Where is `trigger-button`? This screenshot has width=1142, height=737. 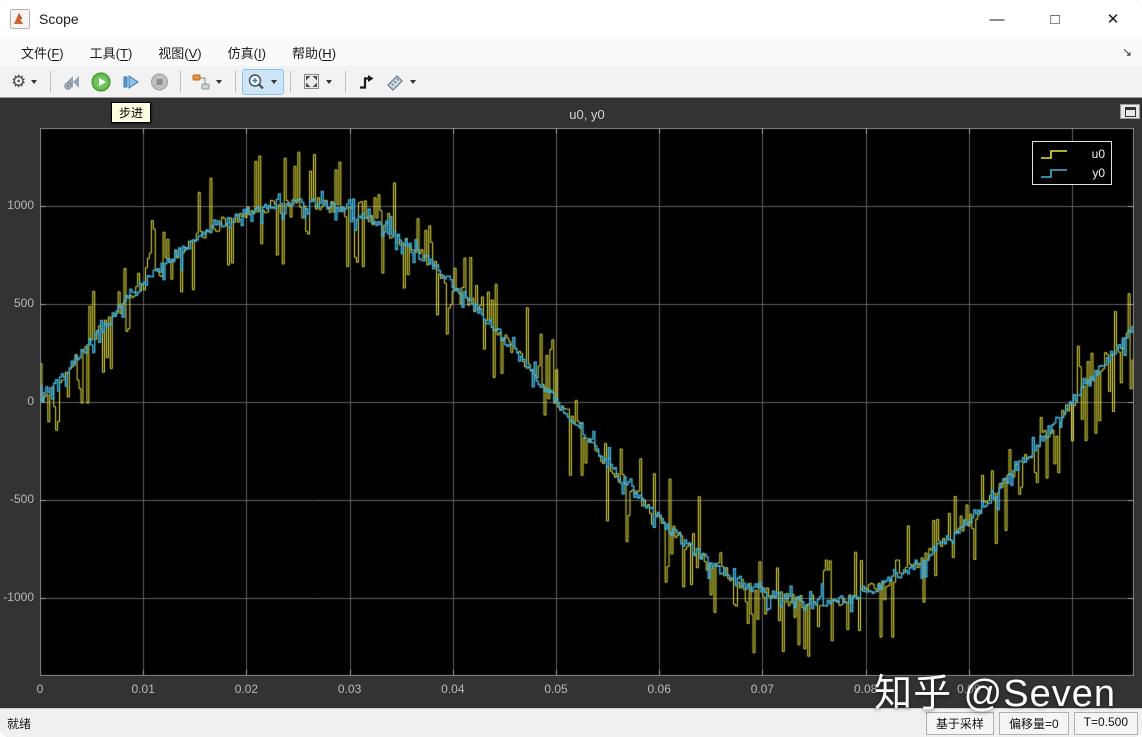 trigger-button is located at coordinates (366, 82).